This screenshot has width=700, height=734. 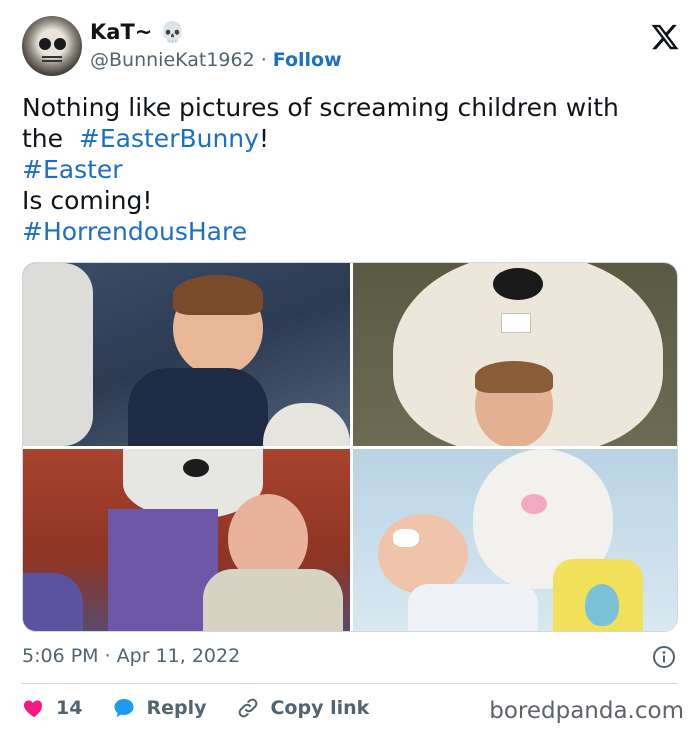 I want to click on info-icon, so click(x=664, y=657).